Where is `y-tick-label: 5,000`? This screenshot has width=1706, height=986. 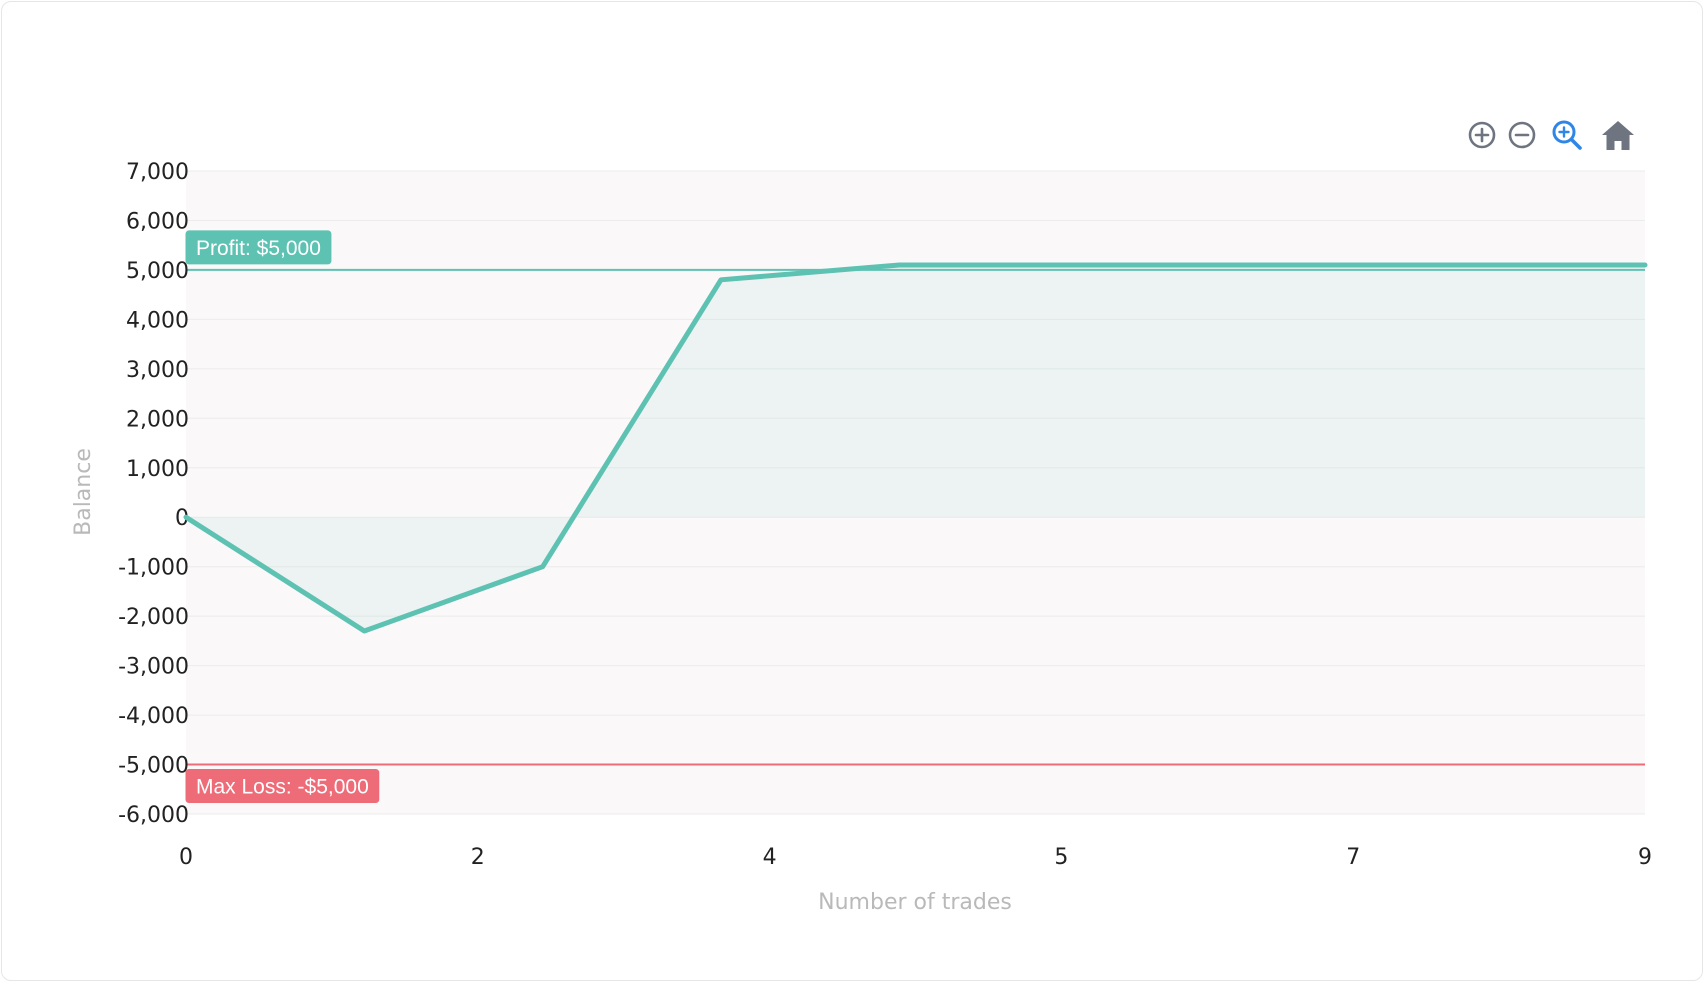 y-tick-label: 5,000 is located at coordinates (157, 271).